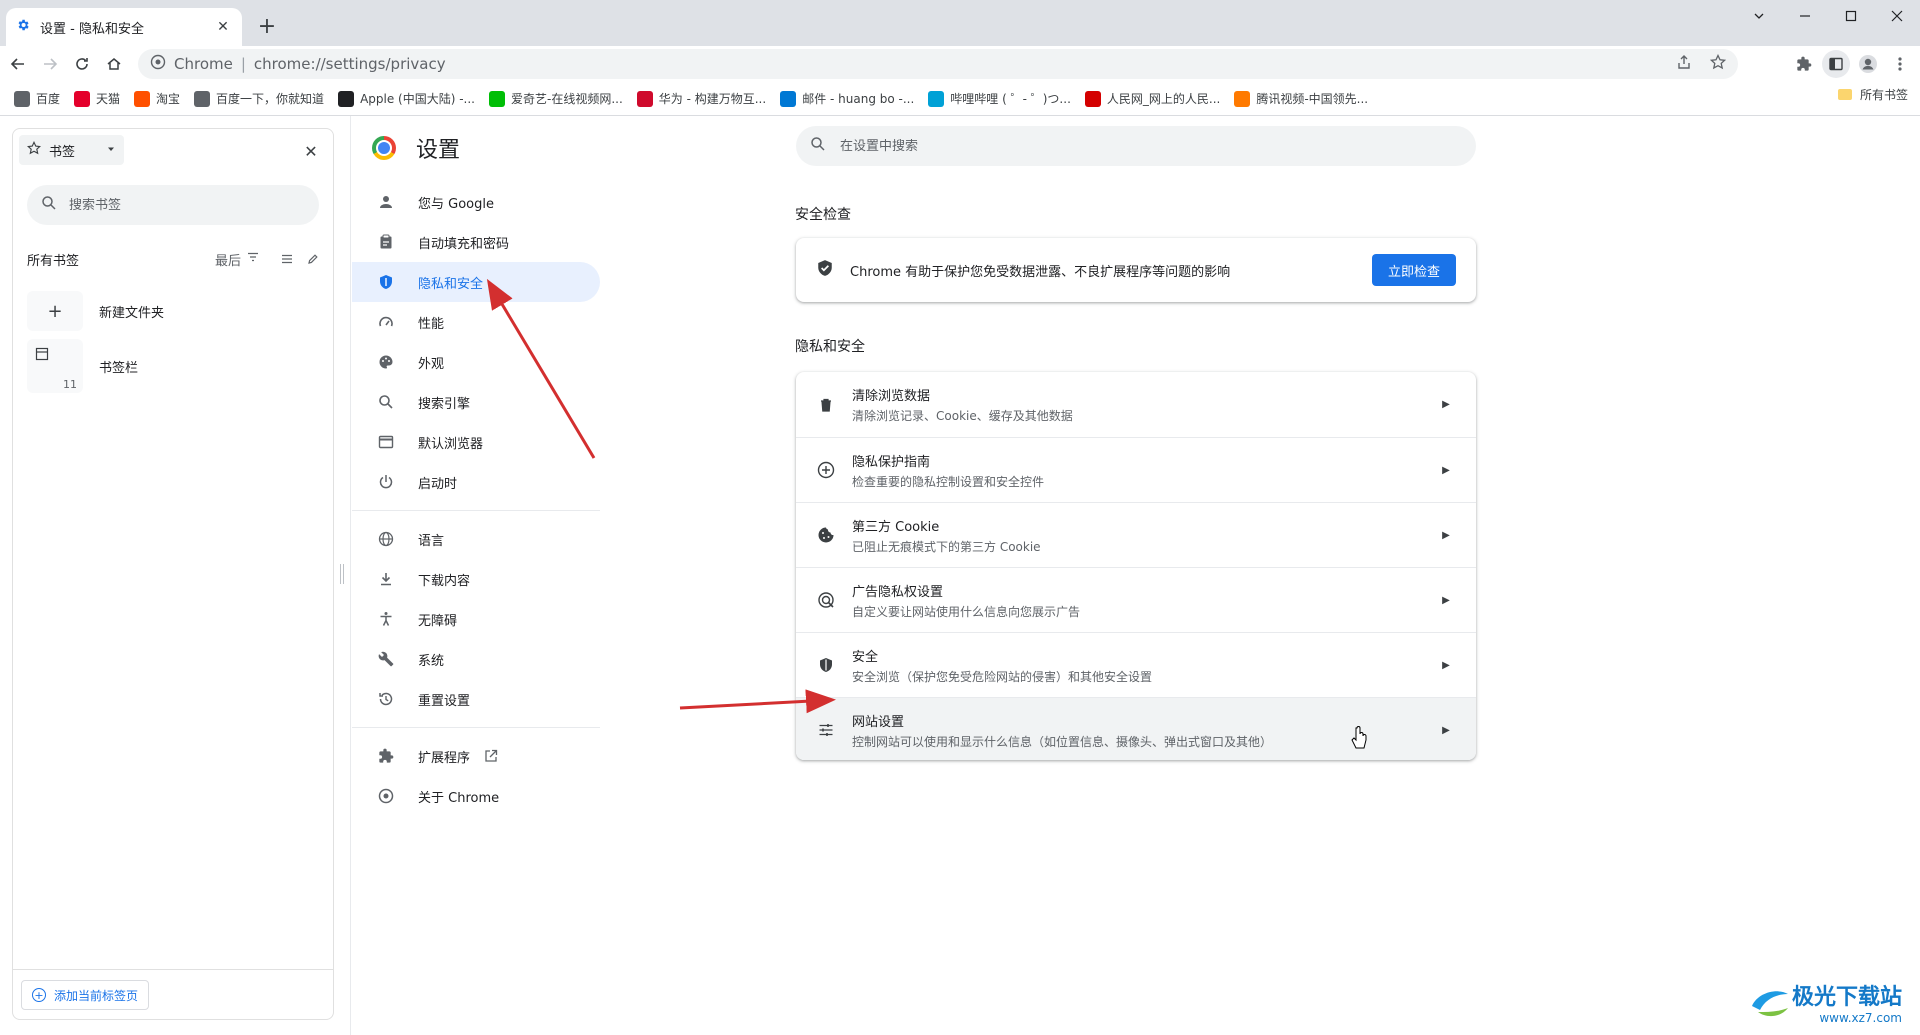  I want to click on nav-item-downloads: 下载内容, so click(476, 579).